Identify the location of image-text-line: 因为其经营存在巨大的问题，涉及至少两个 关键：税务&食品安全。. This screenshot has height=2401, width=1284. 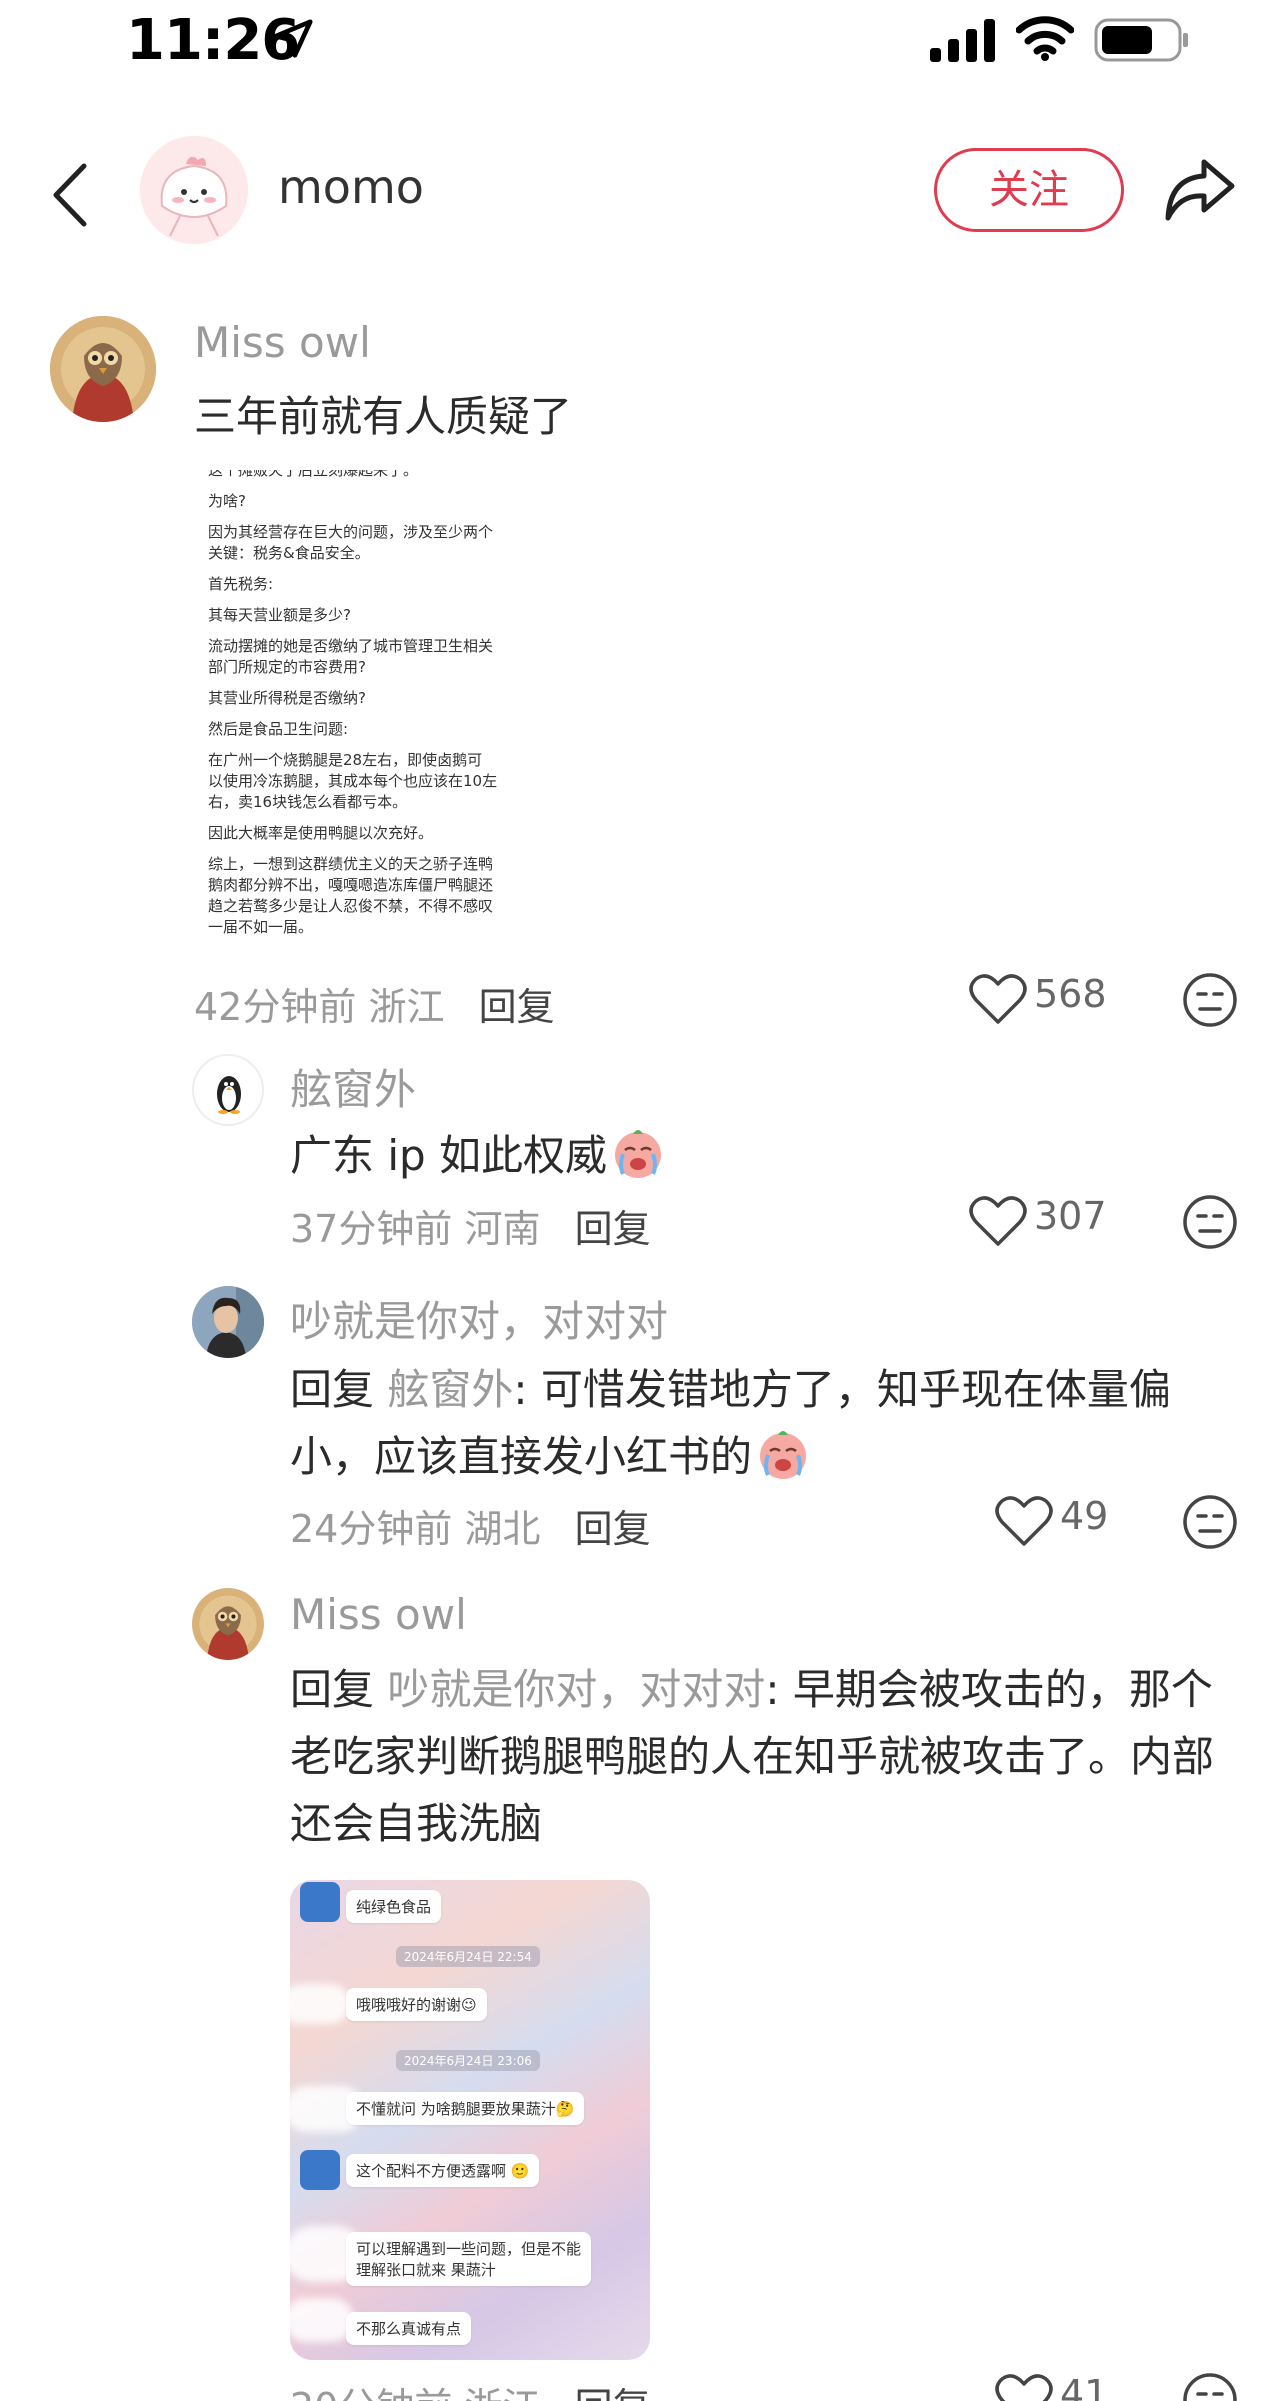
(351, 542).